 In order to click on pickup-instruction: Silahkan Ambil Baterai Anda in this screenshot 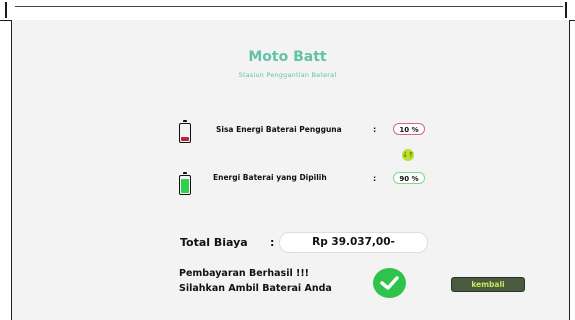, I will do `click(255, 288)`.